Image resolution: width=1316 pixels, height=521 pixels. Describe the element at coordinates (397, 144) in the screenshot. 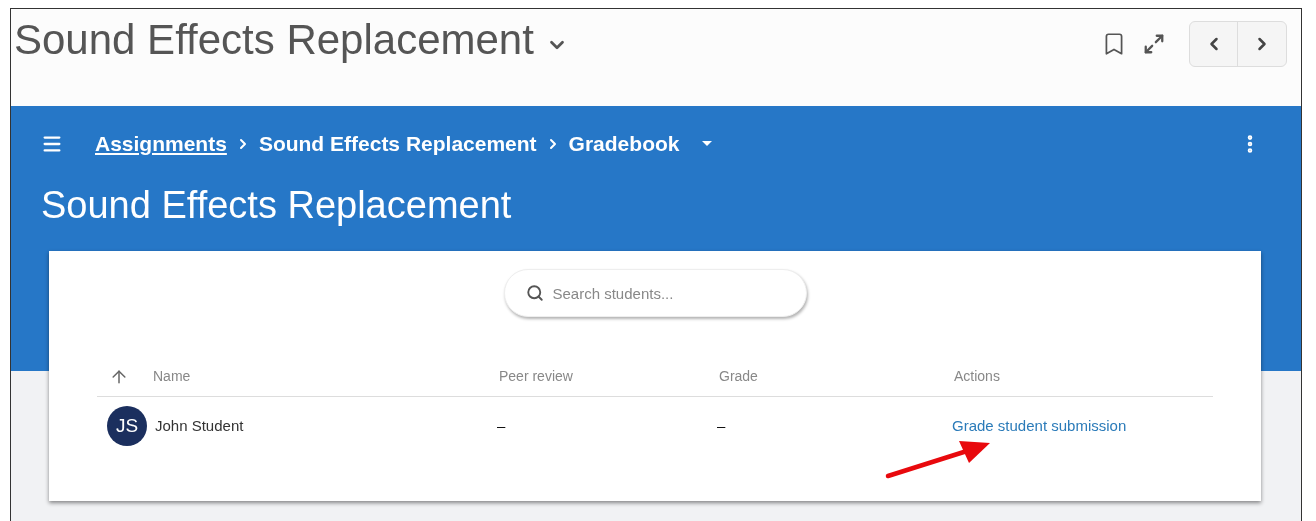

I see `breadcrumb-link: Sound Effects Replacement` at that location.